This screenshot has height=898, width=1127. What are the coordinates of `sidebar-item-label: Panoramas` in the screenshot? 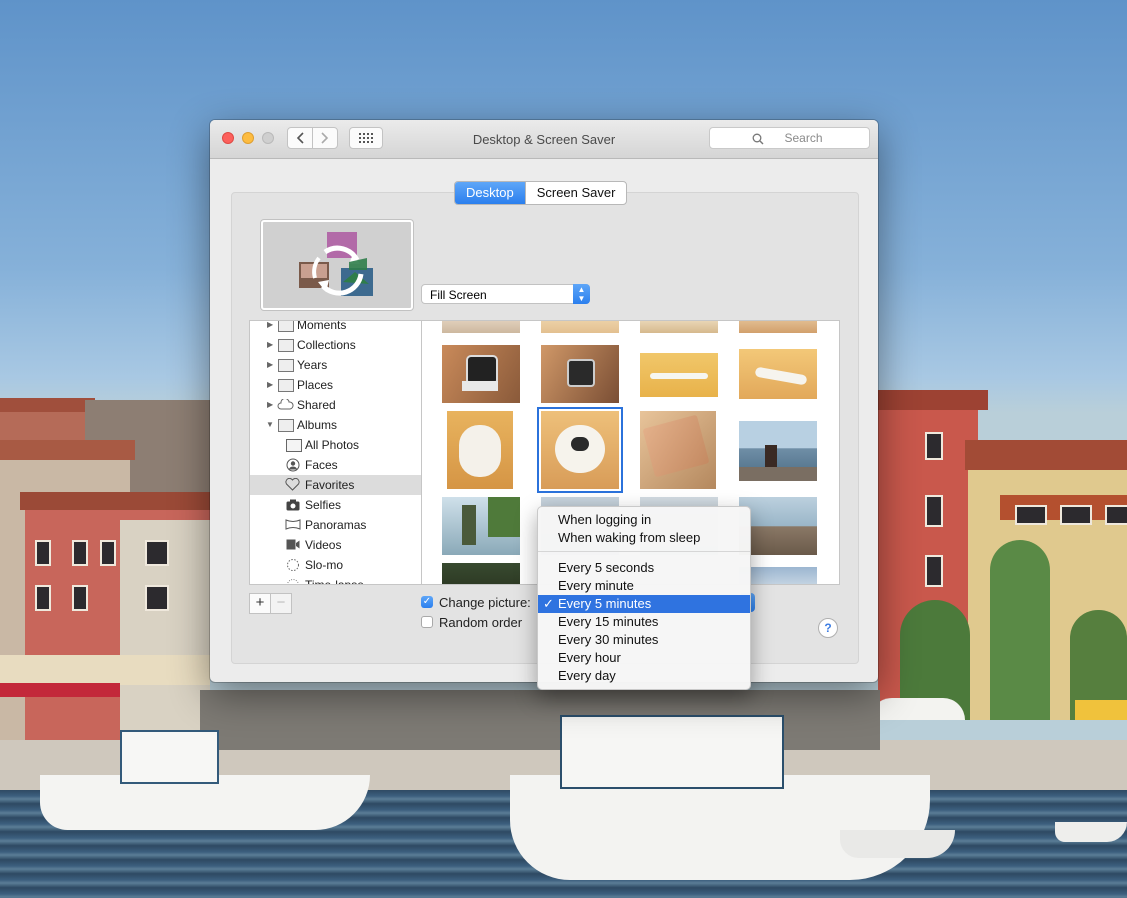 It's located at (336, 525).